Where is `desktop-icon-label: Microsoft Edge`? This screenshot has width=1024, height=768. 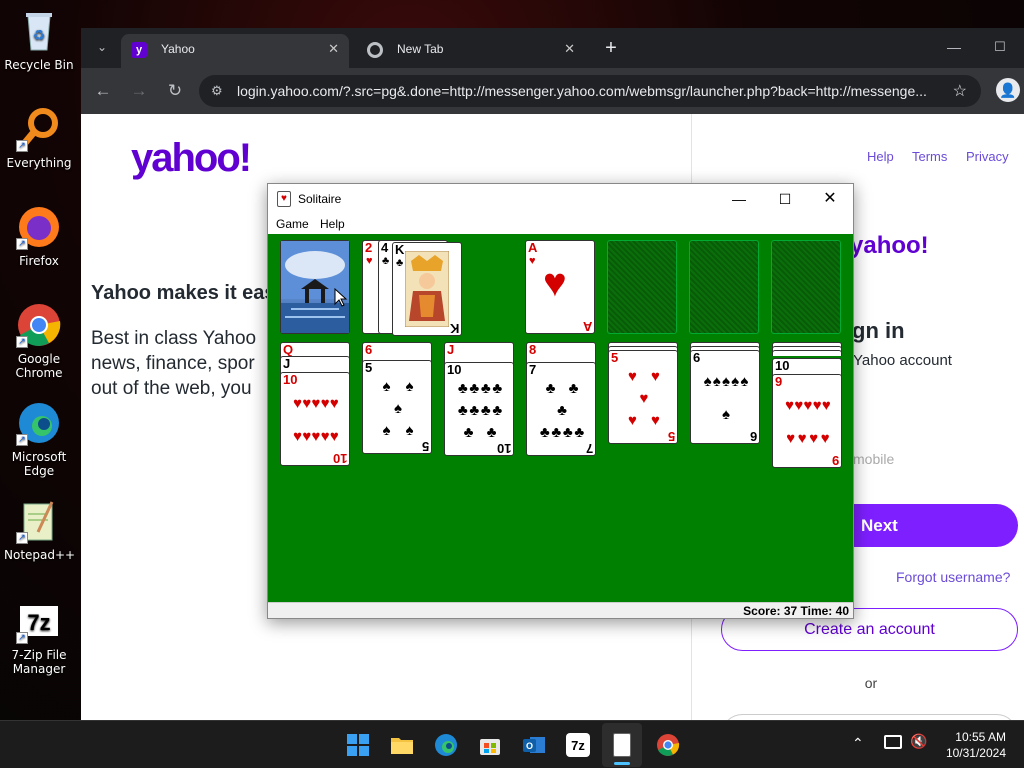 desktop-icon-label: Microsoft Edge is located at coordinates (39, 464).